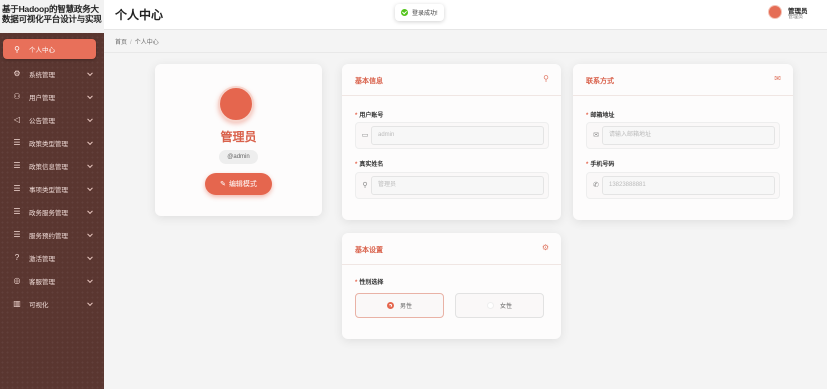 The image size is (827, 389). What do you see at coordinates (596, 135) in the screenshot?
I see `mail-icon: ✉` at bounding box center [596, 135].